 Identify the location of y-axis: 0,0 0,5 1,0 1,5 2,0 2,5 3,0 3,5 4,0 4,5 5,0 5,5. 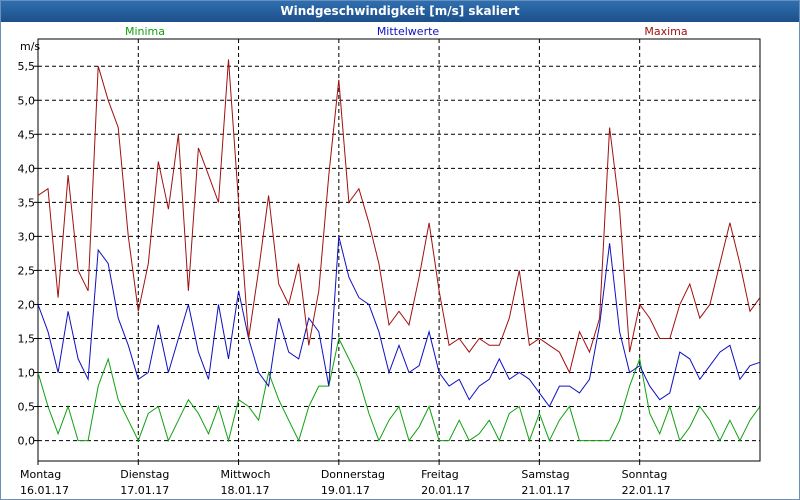
(28, 254).